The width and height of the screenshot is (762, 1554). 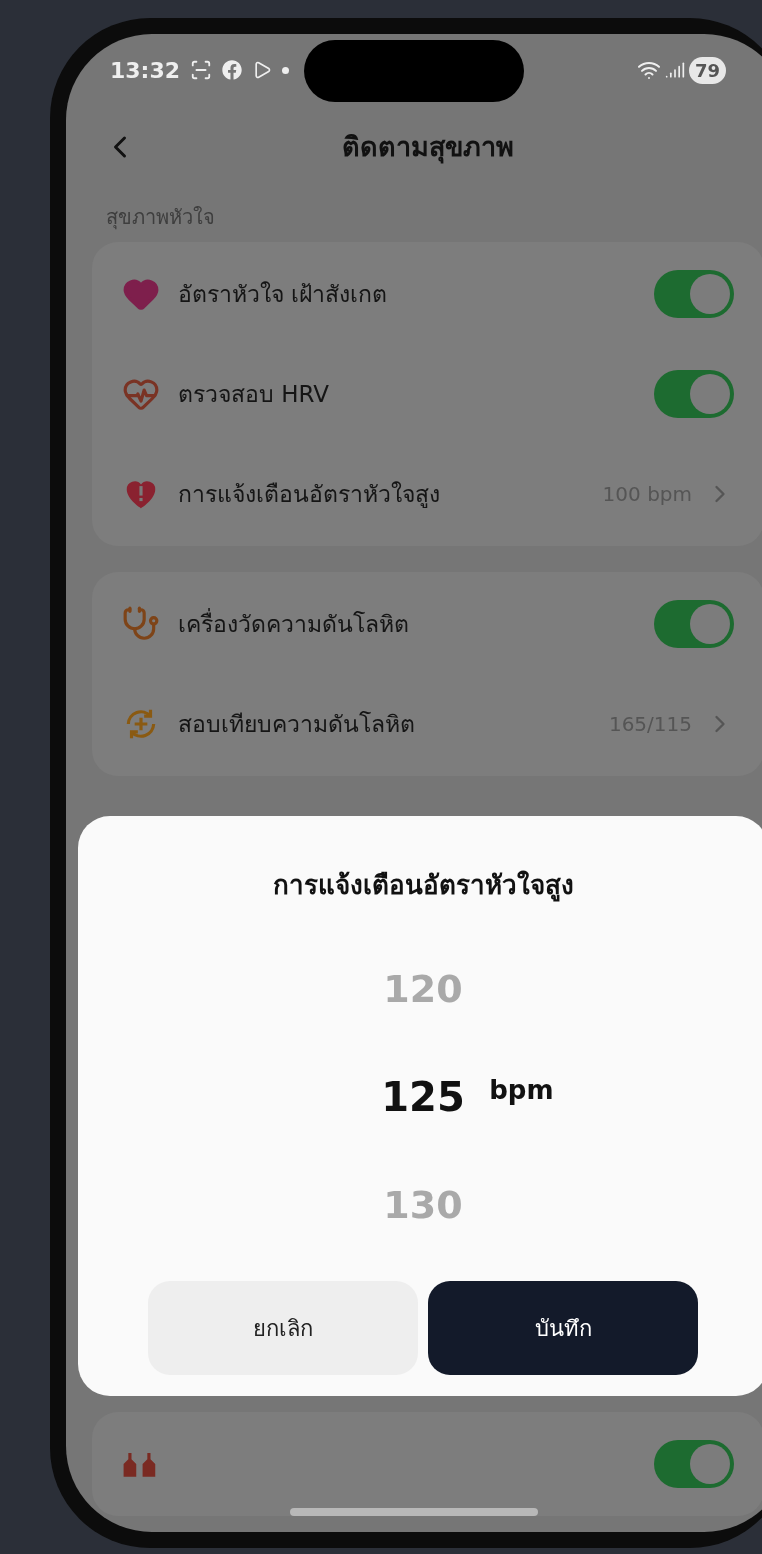 I want to click on page-title: ติดตามสุขภาพ, so click(x=428, y=147).